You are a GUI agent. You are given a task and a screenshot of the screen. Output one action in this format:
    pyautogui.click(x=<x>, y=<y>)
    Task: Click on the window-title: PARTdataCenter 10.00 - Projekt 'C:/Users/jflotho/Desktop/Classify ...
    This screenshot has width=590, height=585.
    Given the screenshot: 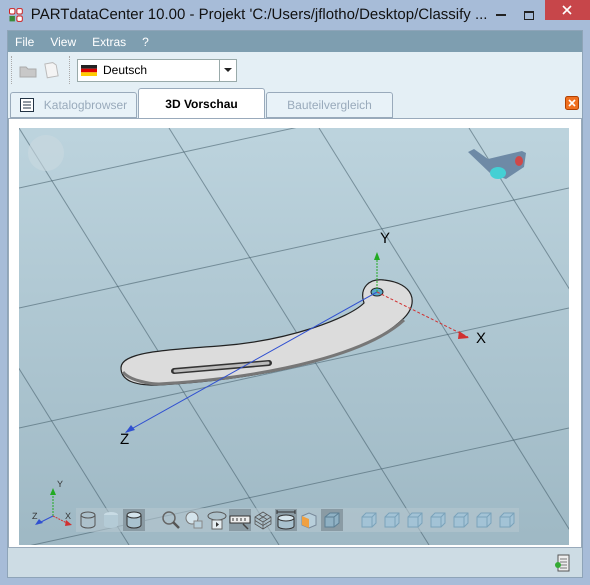 What is the action you would take?
    pyautogui.click(x=259, y=14)
    